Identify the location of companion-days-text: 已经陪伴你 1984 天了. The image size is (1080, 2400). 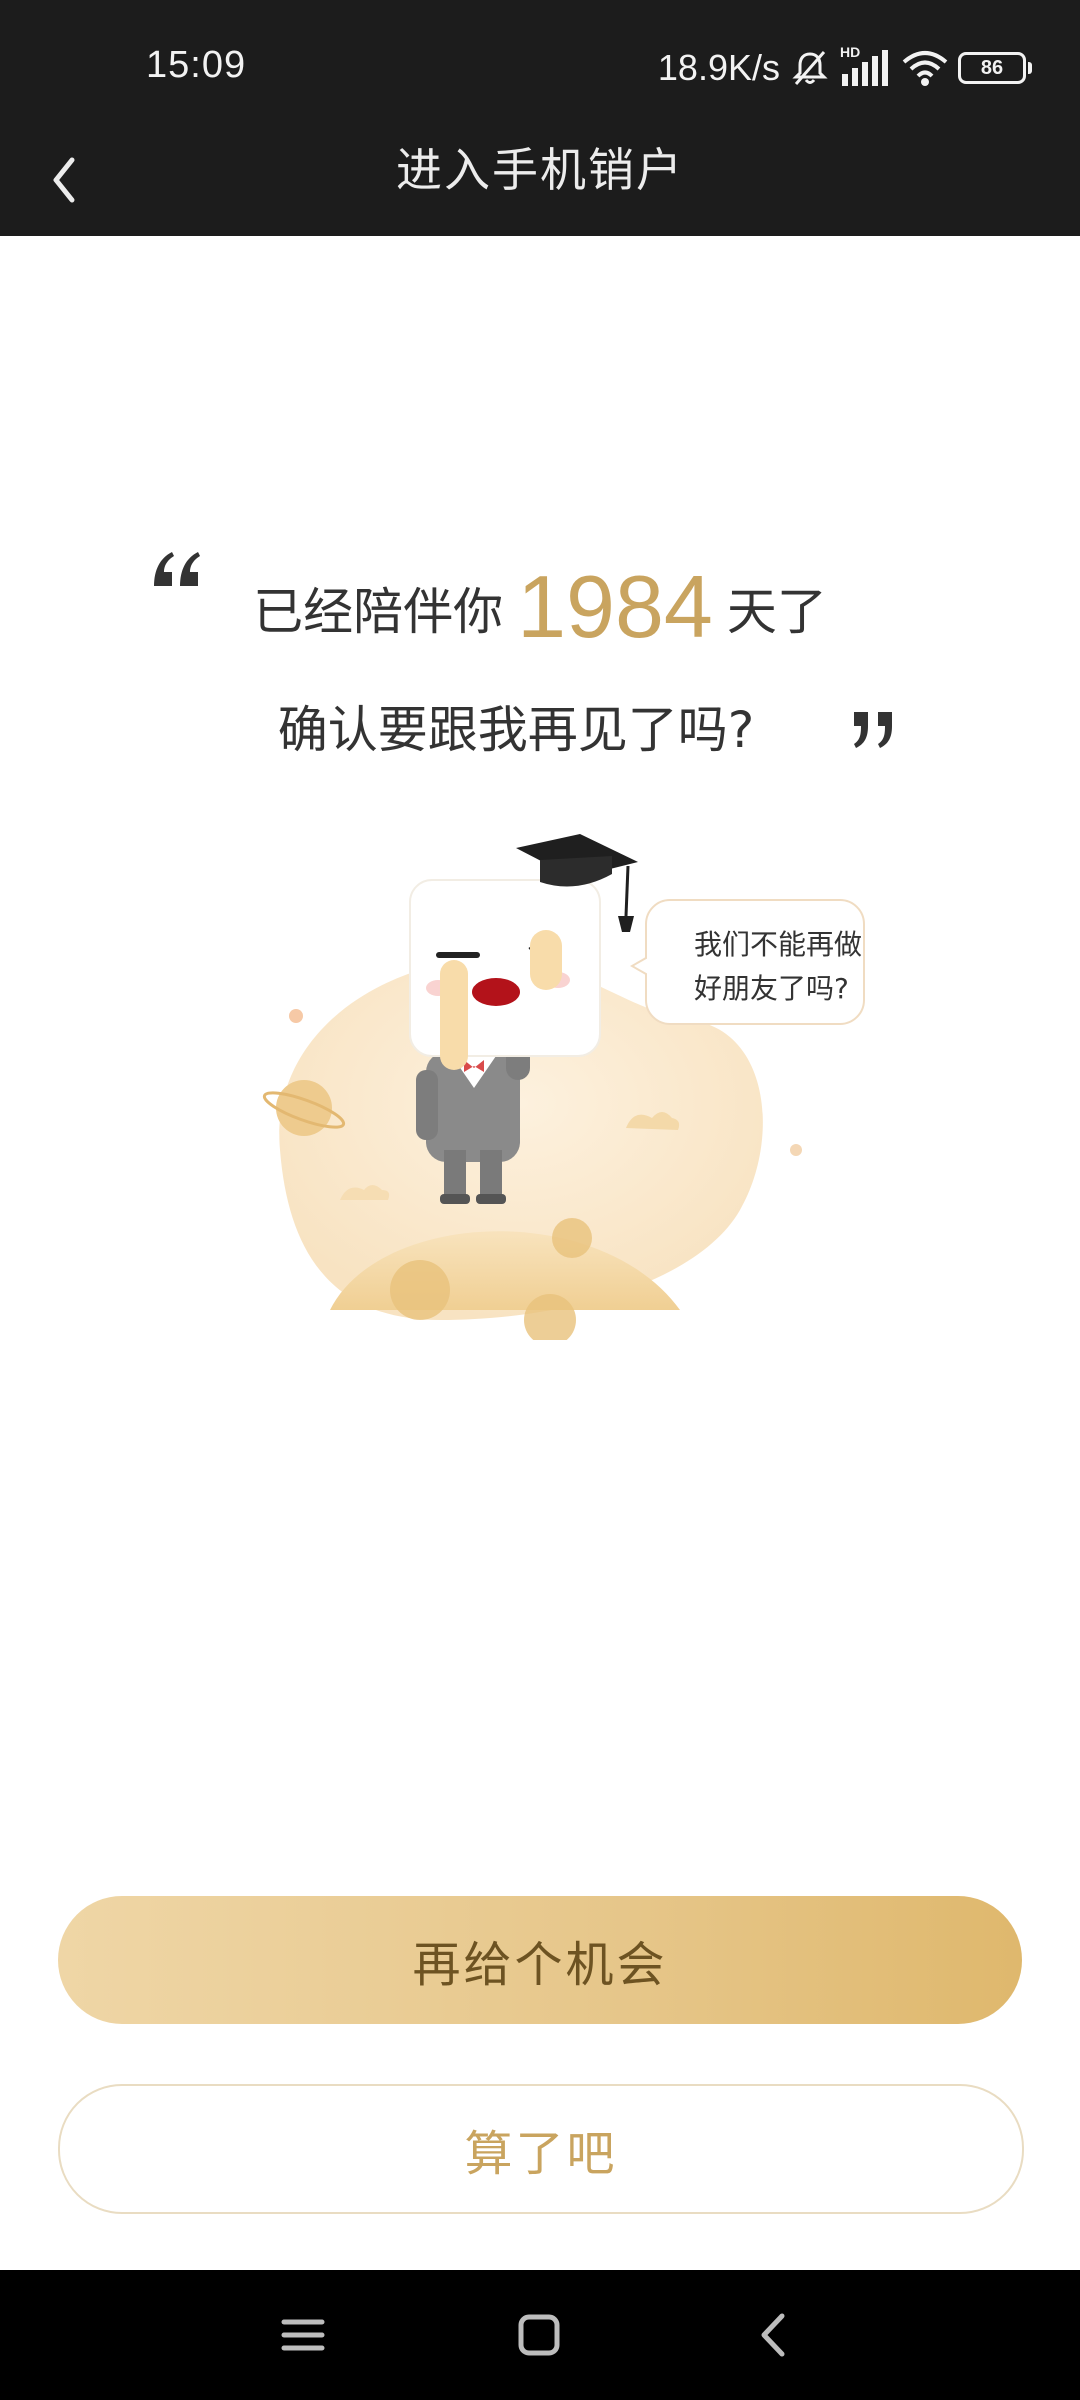
(540, 607).